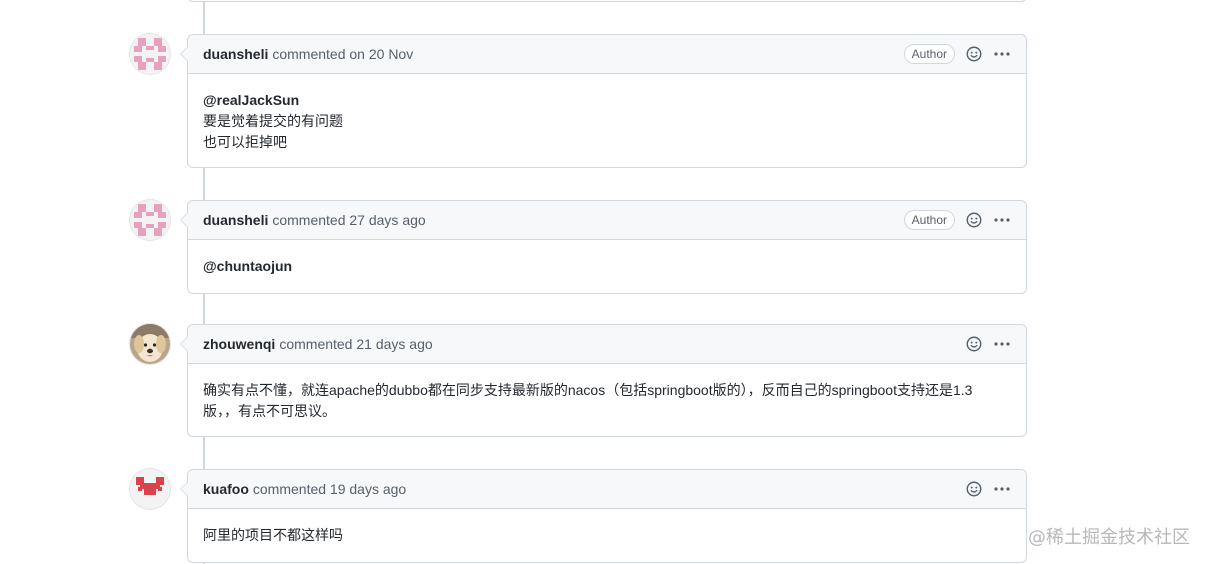  I want to click on previous-comment-edge, so click(607, 1).